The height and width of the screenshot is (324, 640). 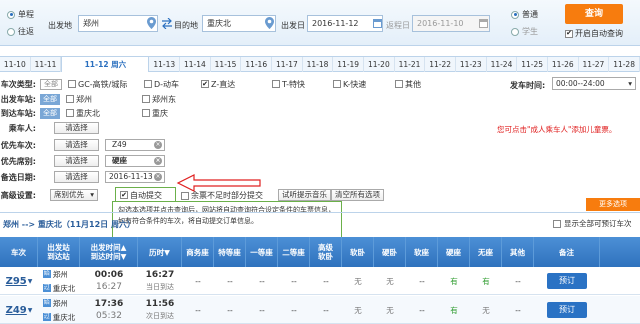 What do you see at coordinates (15, 64) in the screenshot?
I see `date-tab: 11-10` at bounding box center [15, 64].